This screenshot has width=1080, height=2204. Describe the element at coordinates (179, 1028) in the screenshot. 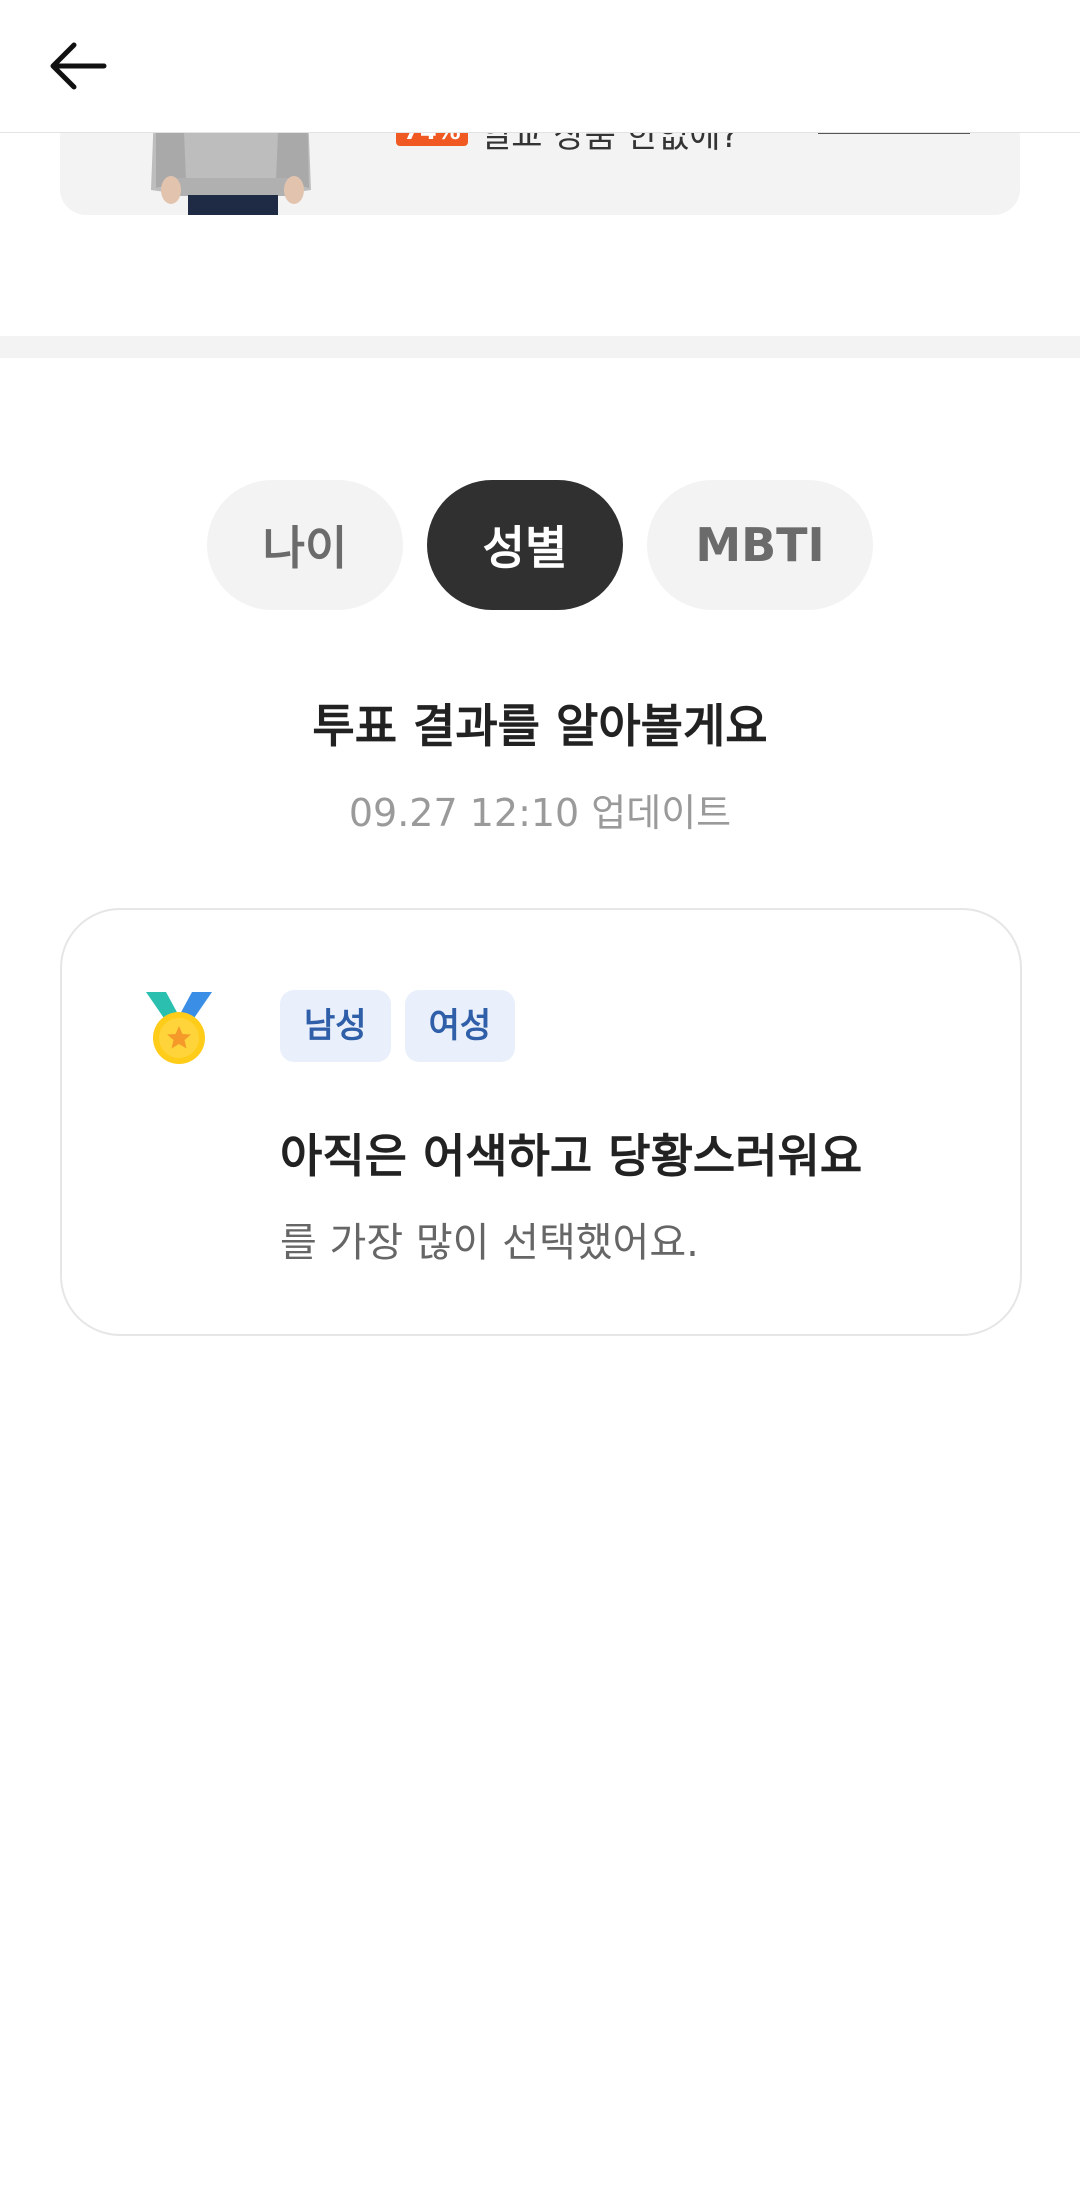

I see `gold-medal-icon` at that location.